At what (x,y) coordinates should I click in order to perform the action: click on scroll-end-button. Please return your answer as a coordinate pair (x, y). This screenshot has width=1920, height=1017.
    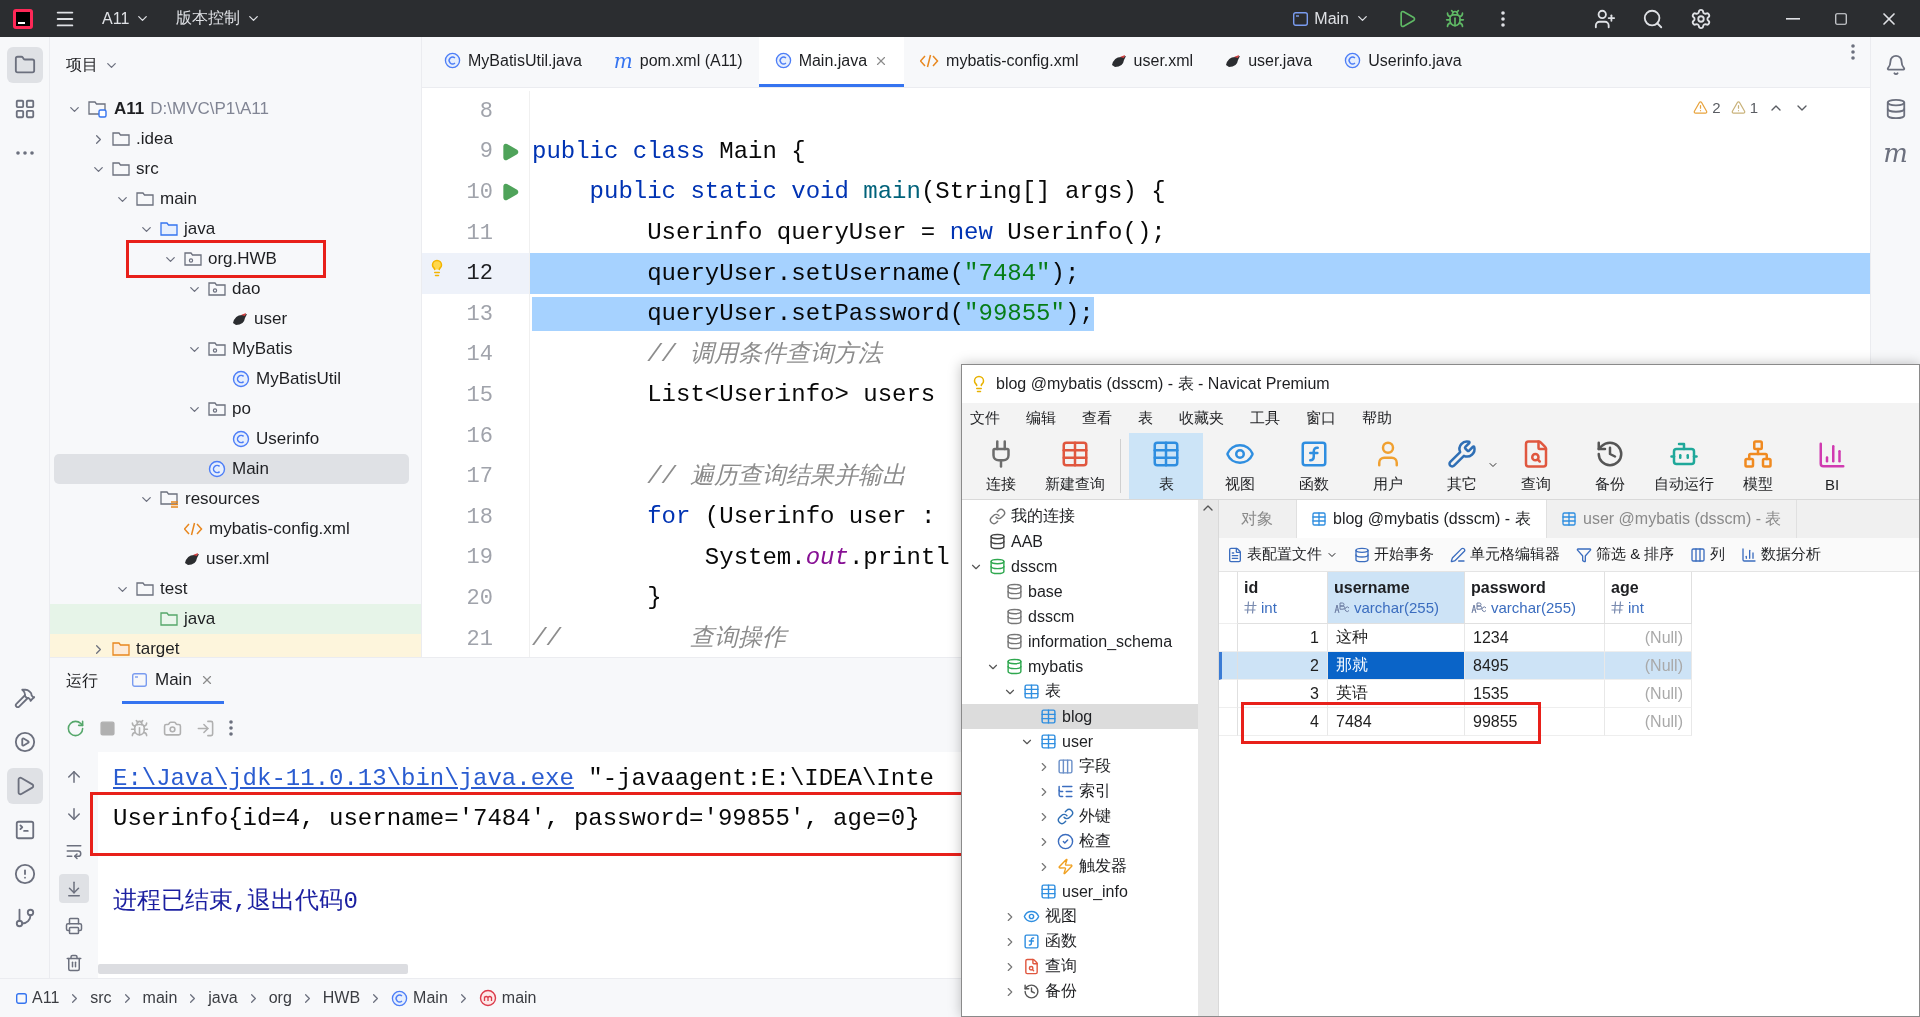
    Looking at the image, I should click on (74, 889).